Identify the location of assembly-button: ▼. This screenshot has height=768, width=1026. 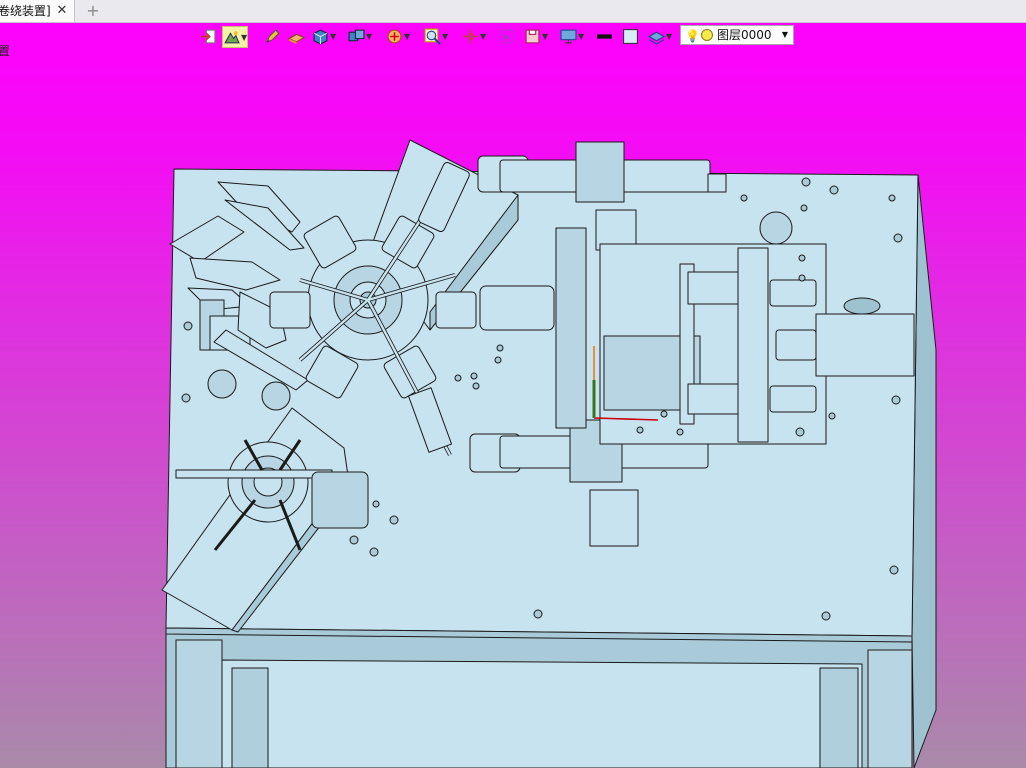
(360, 36).